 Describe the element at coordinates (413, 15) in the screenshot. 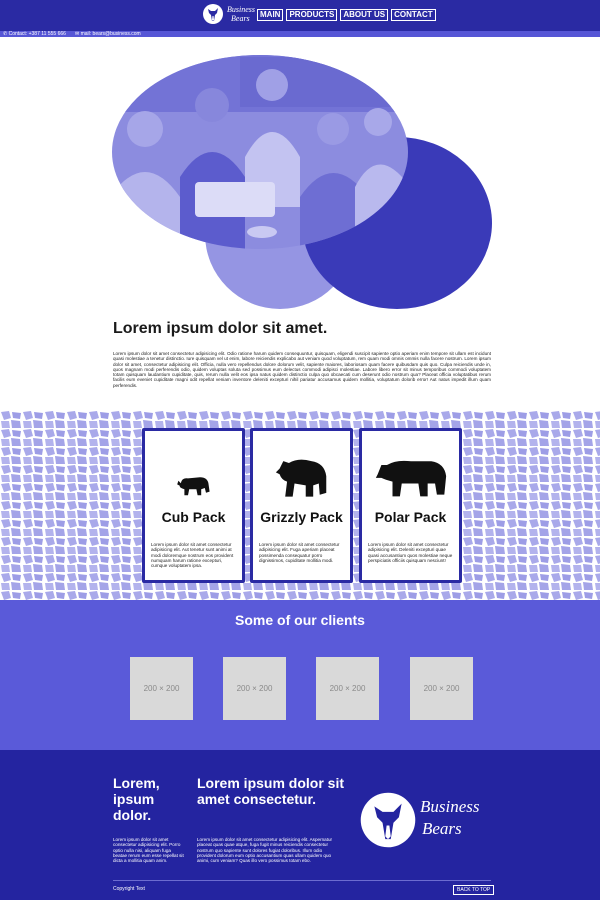

I see `nav-contact: CONTACT` at that location.